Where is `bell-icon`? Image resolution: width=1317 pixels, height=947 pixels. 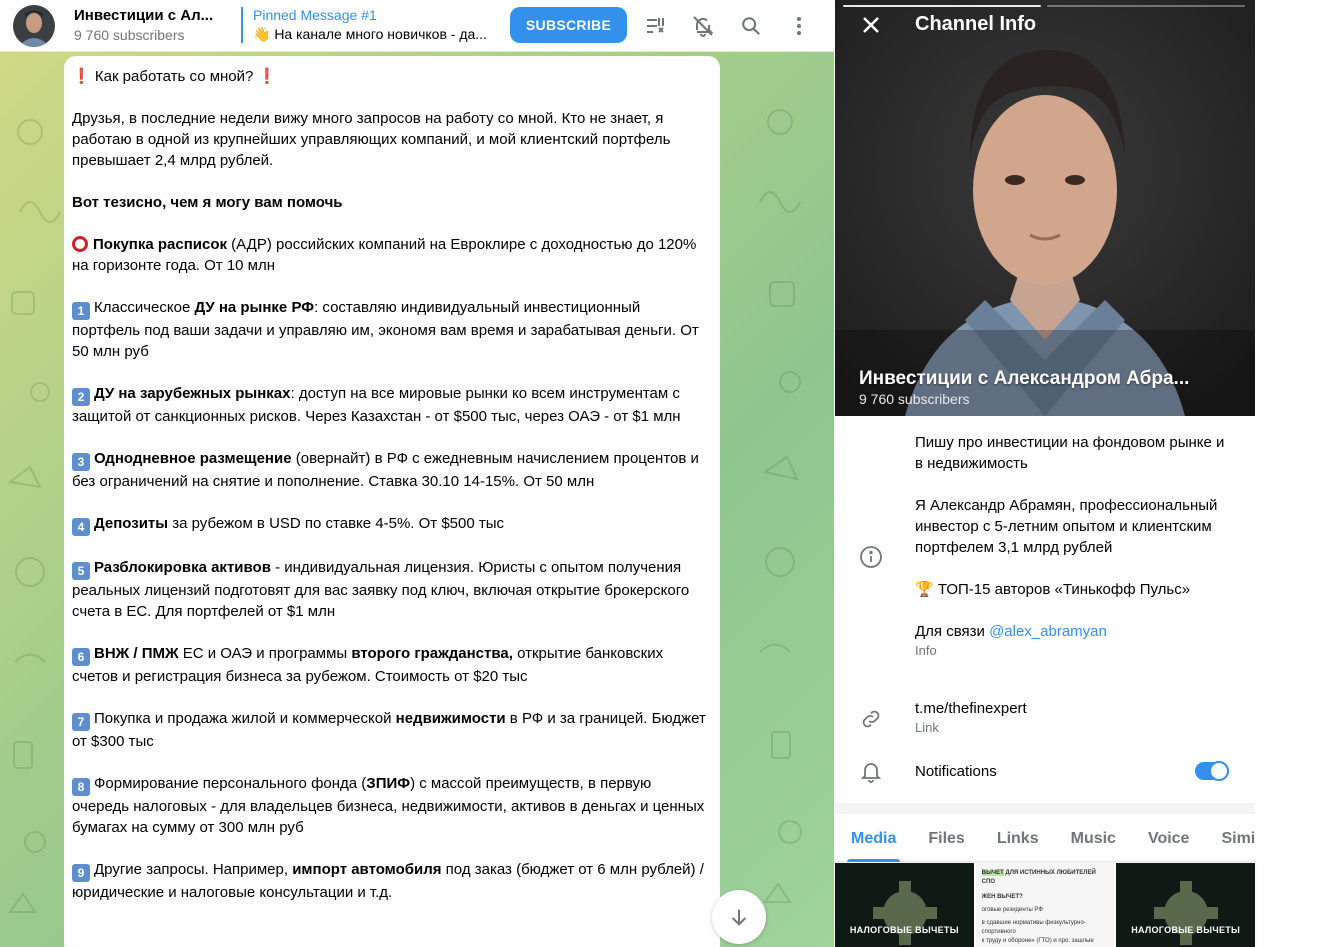
bell-icon is located at coordinates (871, 771).